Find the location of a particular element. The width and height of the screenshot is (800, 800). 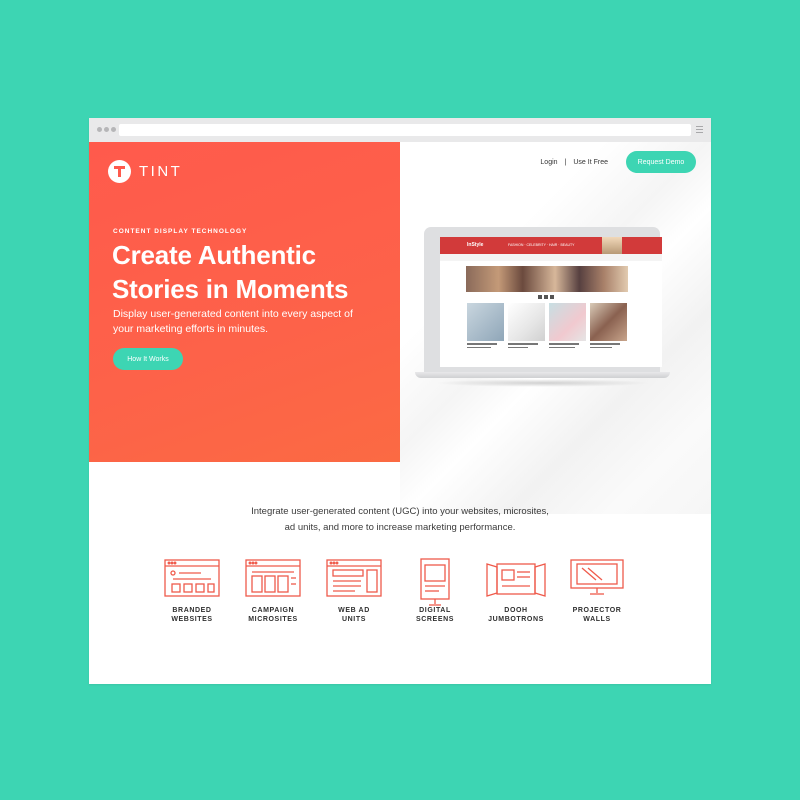

branded-websites-icon is located at coordinates (192, 578).